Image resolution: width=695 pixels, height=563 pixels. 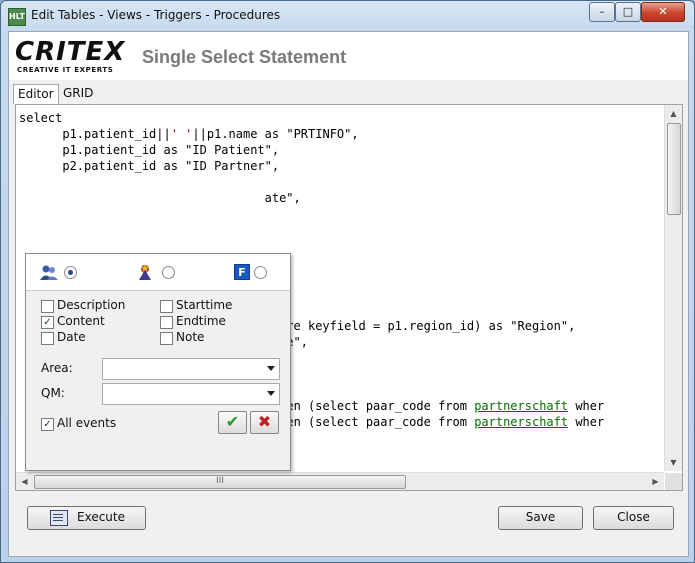 I want to click on qm-select, so click(x=191, y=394).